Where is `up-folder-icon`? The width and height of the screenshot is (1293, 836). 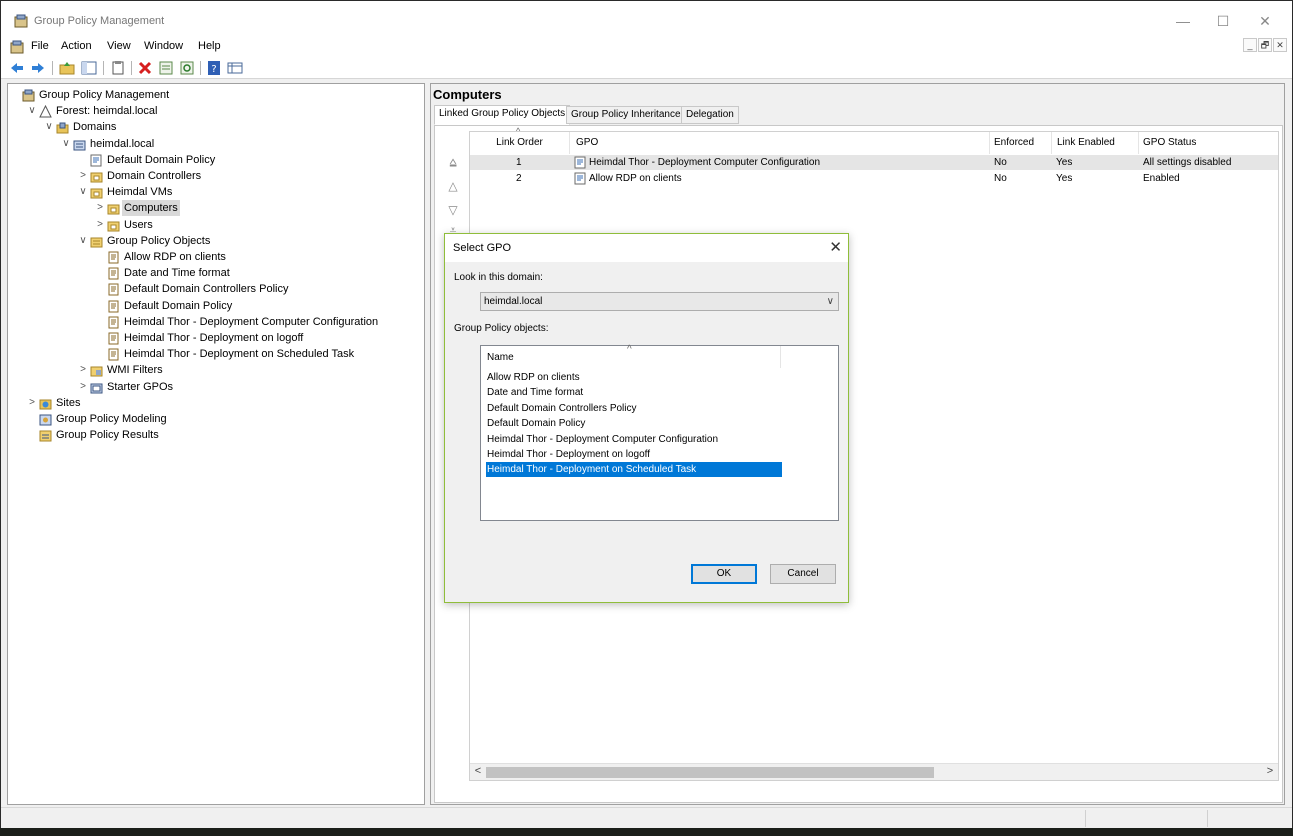
up-folder-icon is located at coordinates (67, 68).